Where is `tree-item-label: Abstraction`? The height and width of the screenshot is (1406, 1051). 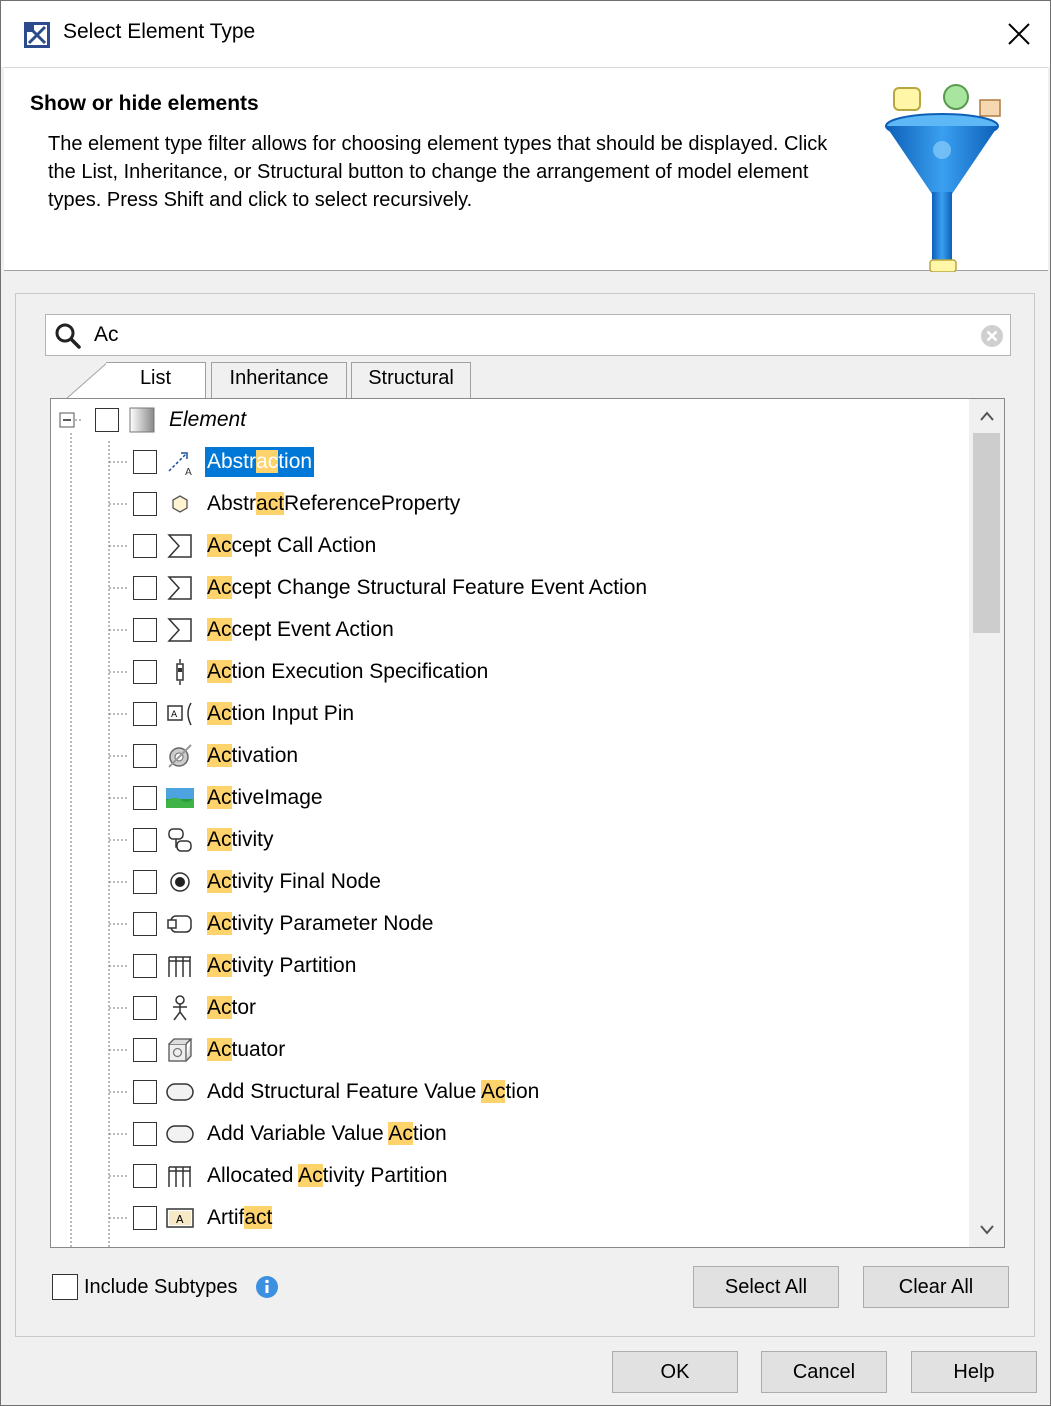
tree-item-label: Abstraction is located at coordinates (260, 462).